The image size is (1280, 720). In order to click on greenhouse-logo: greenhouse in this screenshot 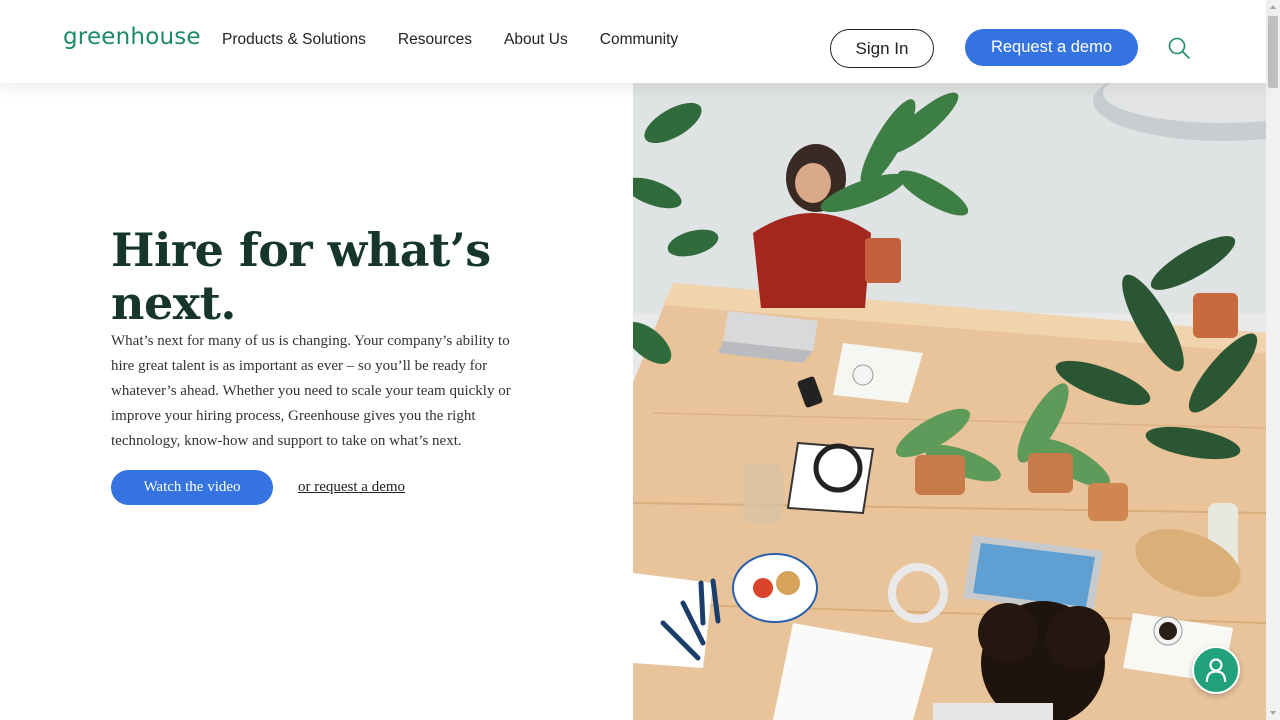, I will do `click(132, 37)`.